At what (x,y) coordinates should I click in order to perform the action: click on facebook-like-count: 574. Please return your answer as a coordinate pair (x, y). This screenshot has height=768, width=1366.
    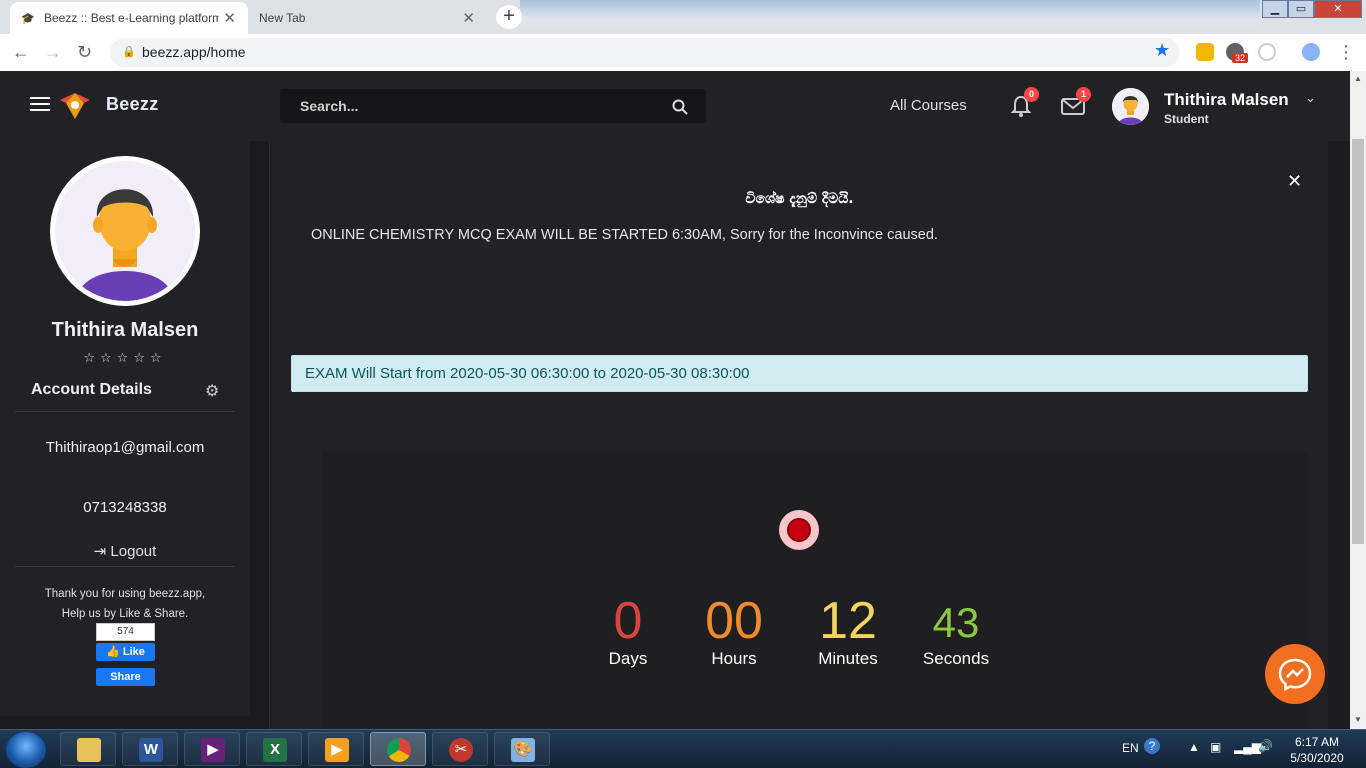
    Looking at the image, I should click on (125, 632).